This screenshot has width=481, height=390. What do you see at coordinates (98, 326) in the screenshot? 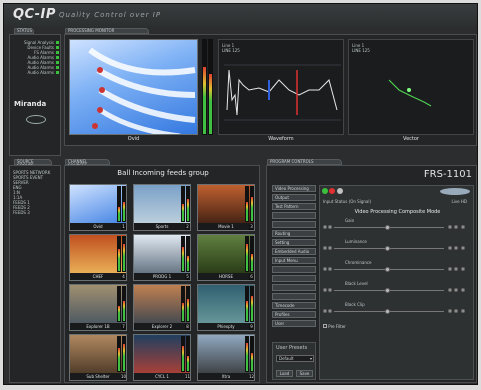
I see `thumbnail-label: Explorer 1B` at bounding box center [98, 326].